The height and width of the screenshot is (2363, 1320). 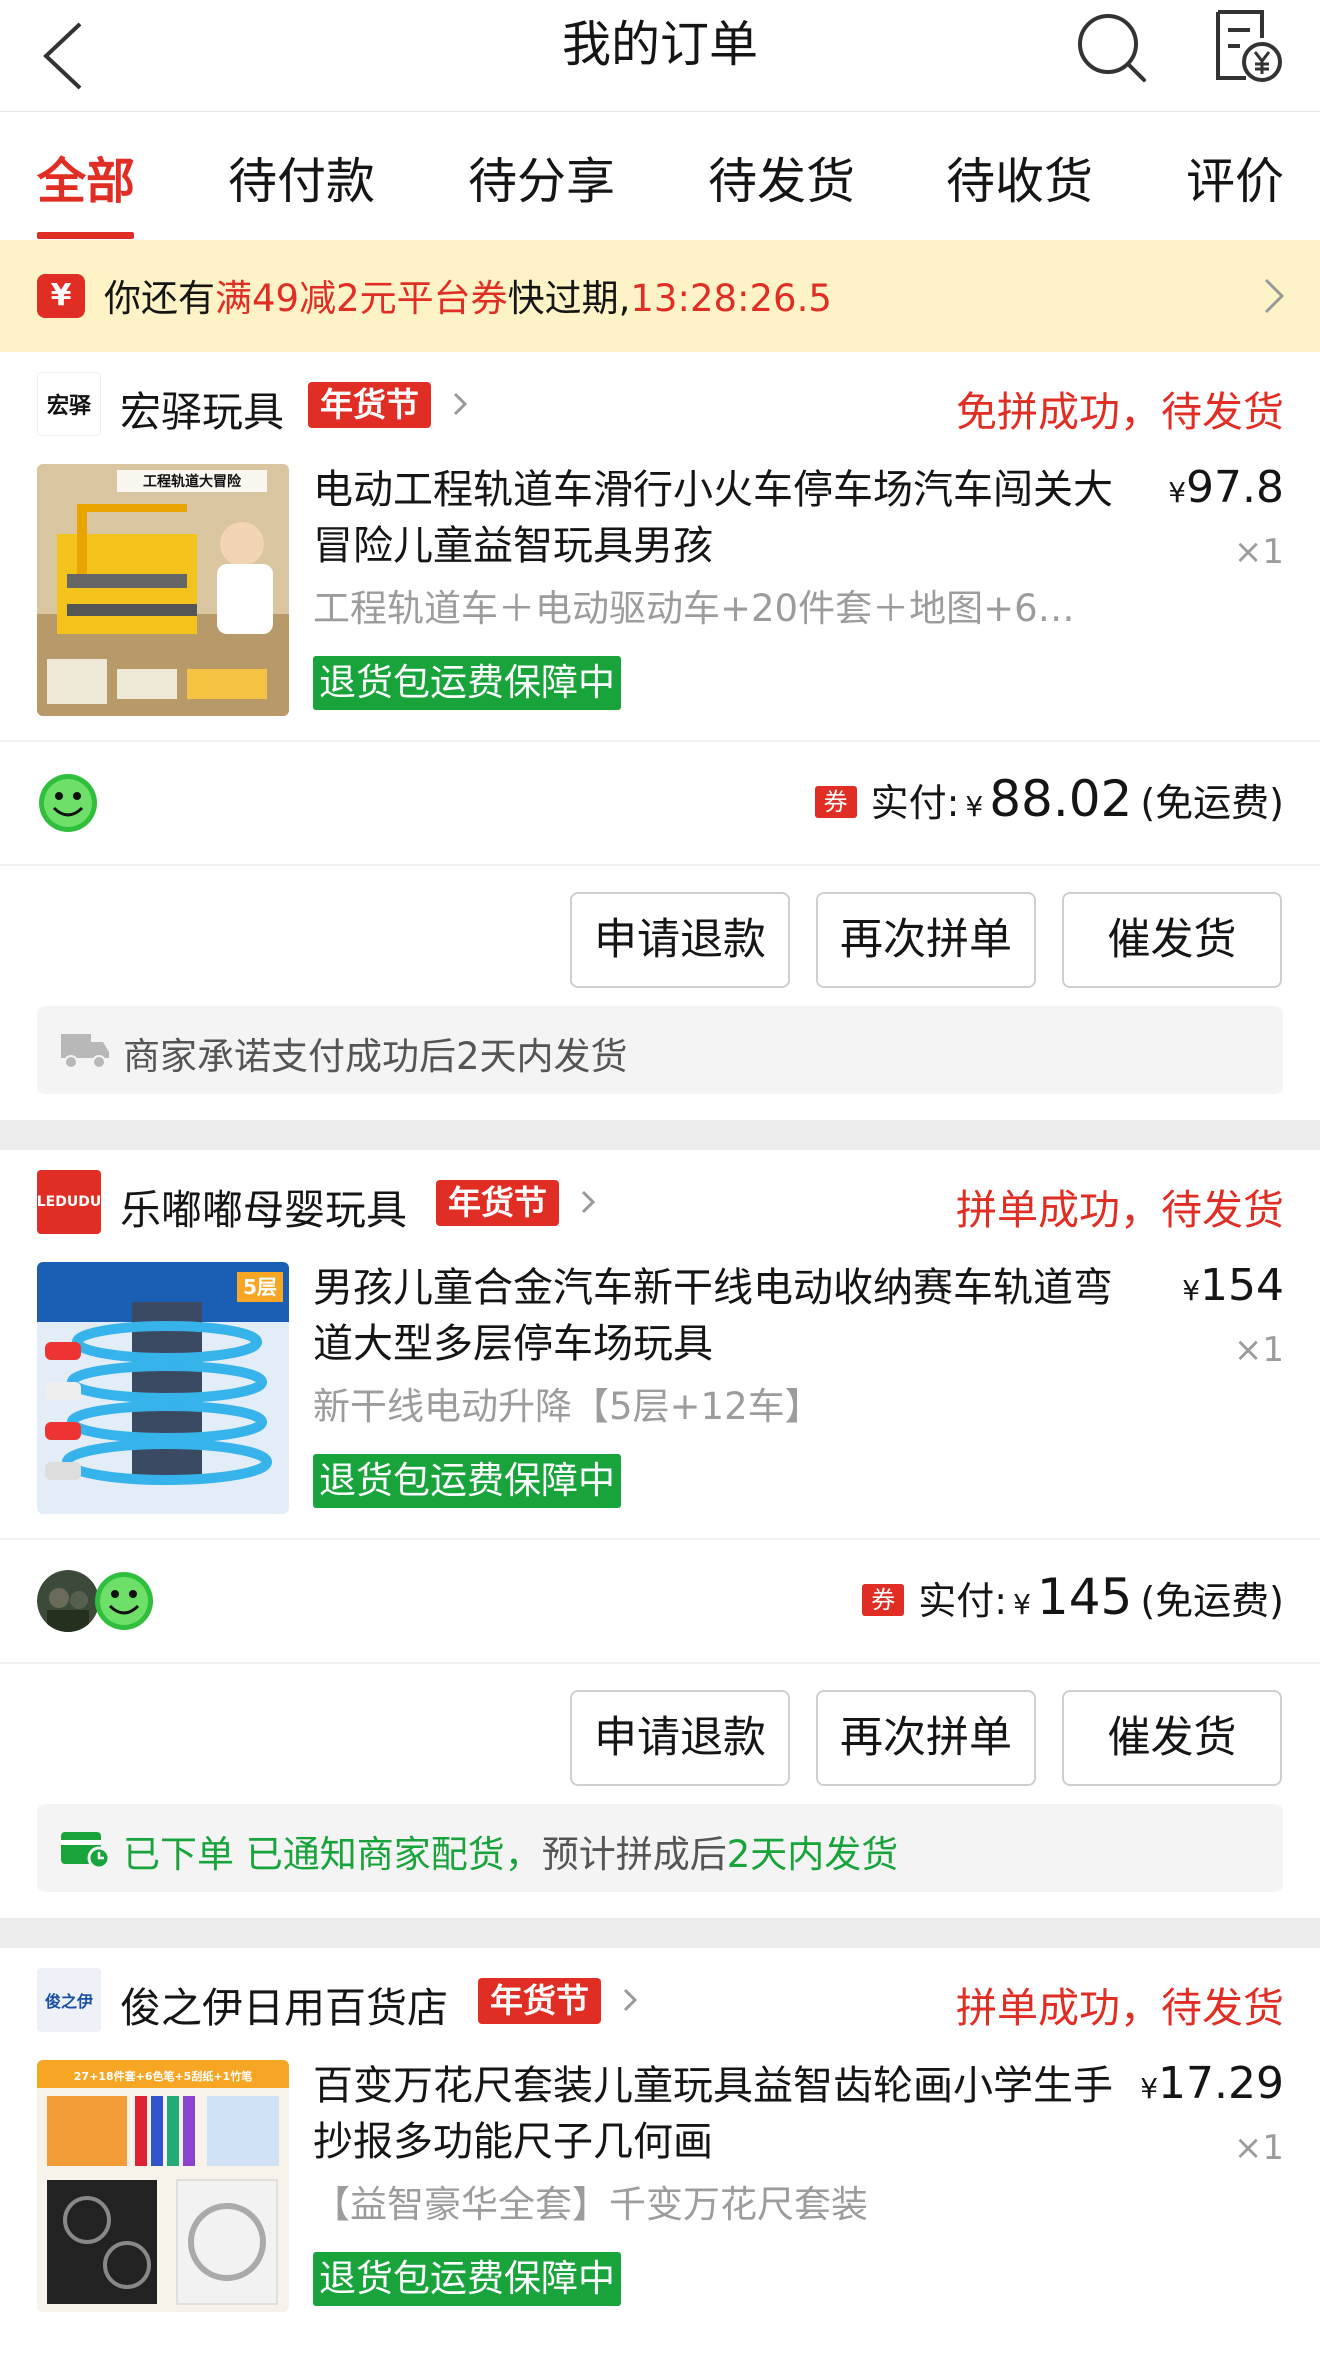 I want to click on user-avatar, so click(x=68, y=1601).